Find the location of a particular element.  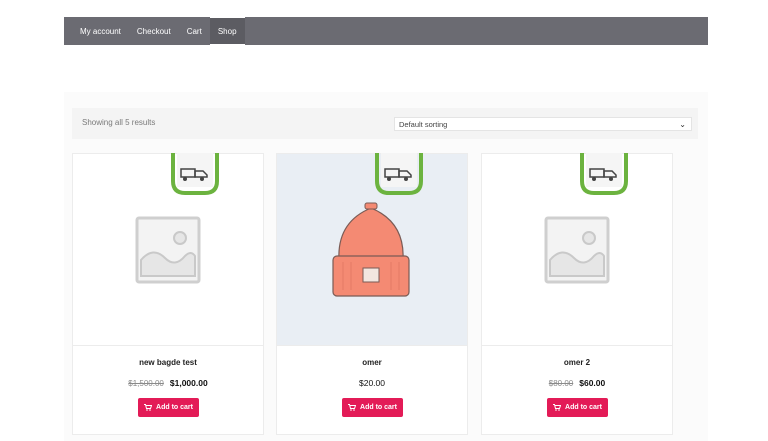

product-price: $80.00 $60.00 is located at coordinates (577, 383).